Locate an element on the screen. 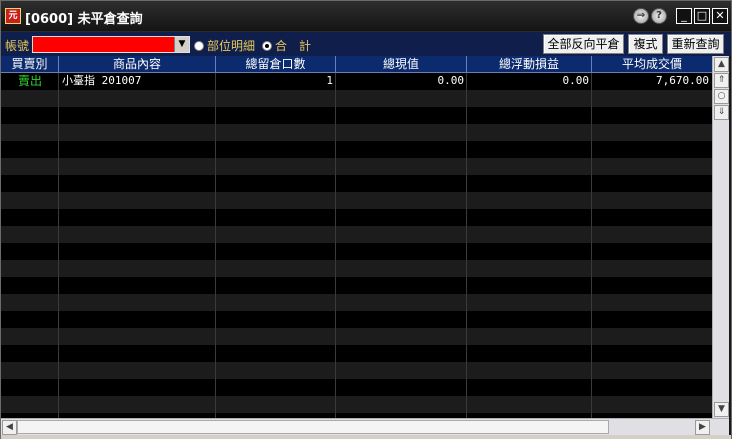 This screenshot has height=439, width=732. radio-total-label: 合 計 is located at coordinates (293, 46).